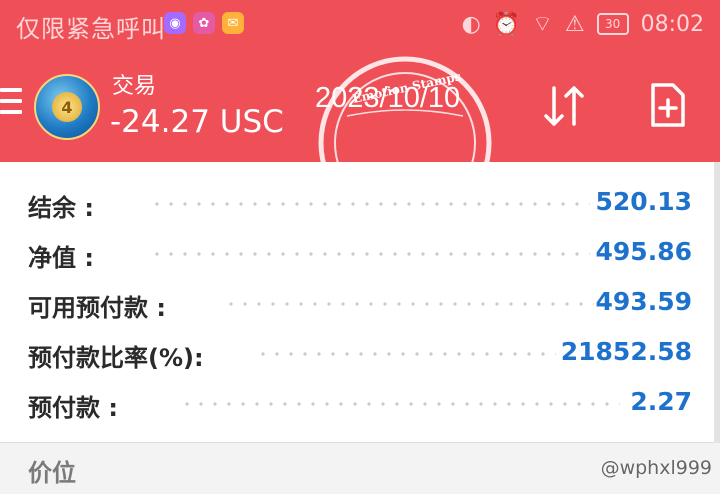 The height and width of the screenshot is (494, 720). What do you see at coordinates (668, 105) in the screenshot?
I see `new-order-icon` at bounding box center [668, 105].